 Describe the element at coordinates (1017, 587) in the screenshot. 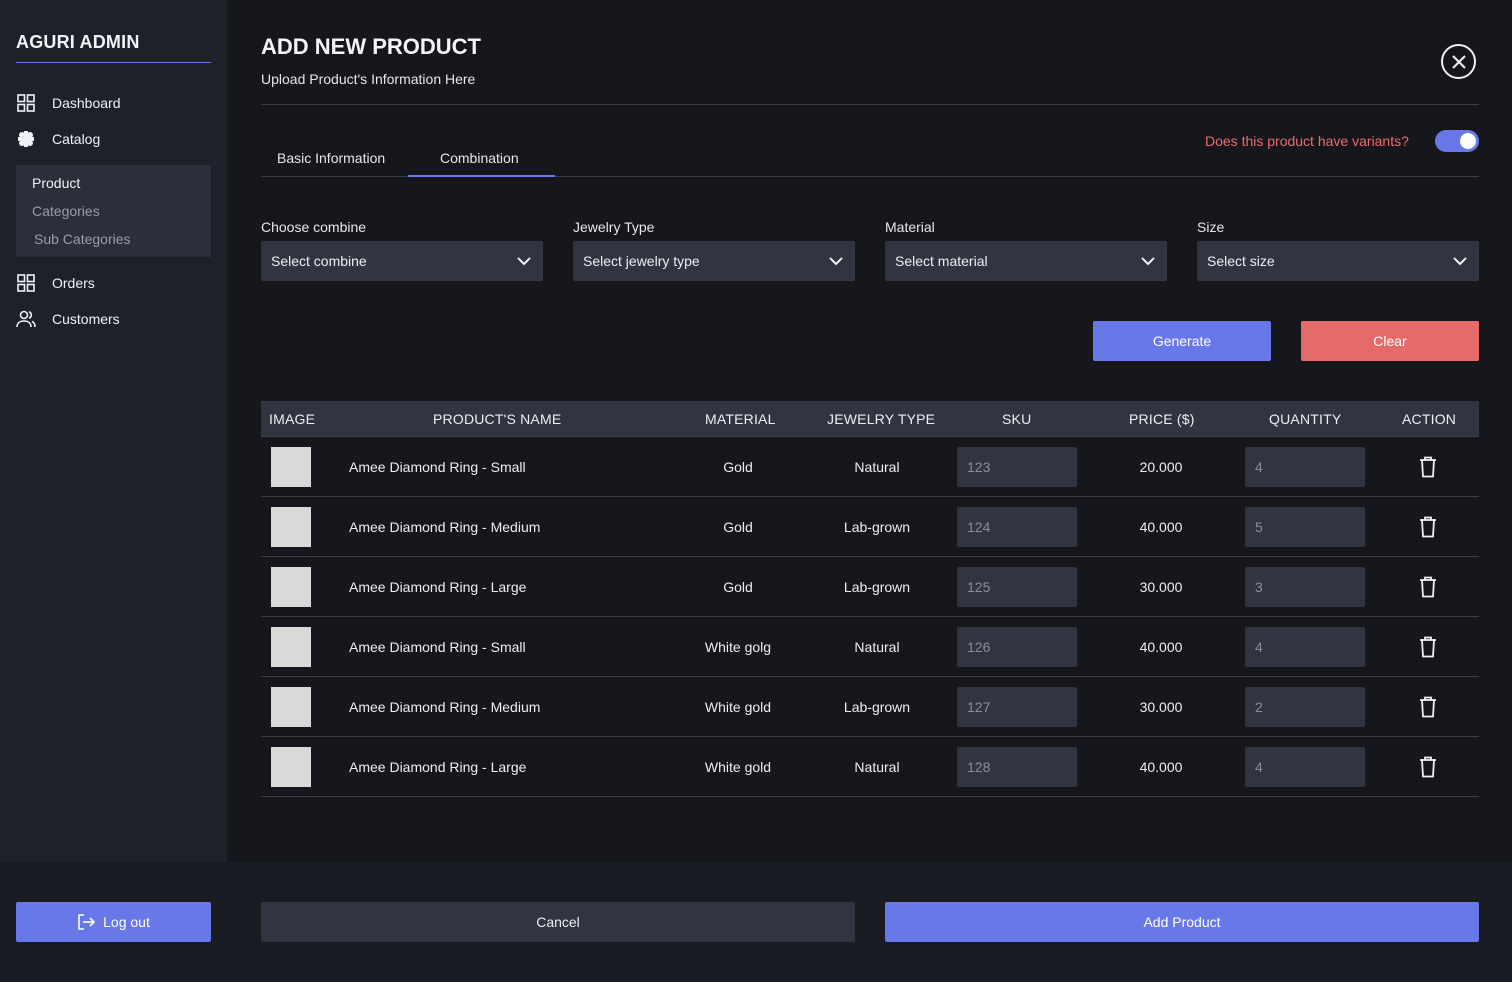

I see `sku-input: 125` at that location.